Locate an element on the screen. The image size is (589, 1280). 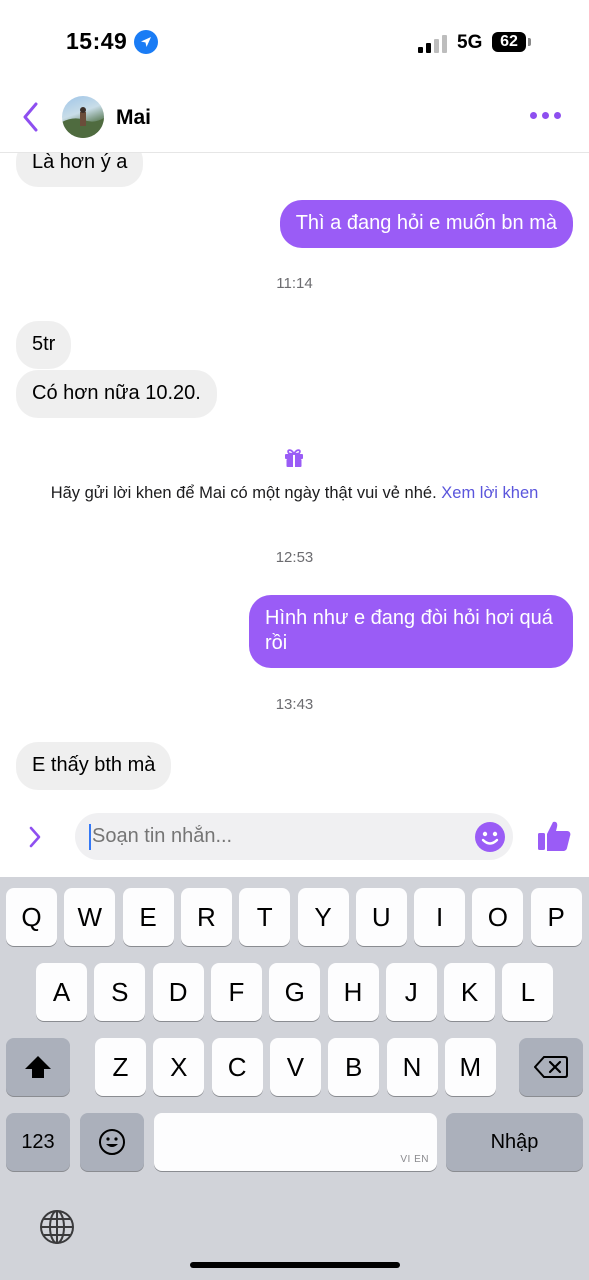
key-e: E is located at coordinates (148, 917).